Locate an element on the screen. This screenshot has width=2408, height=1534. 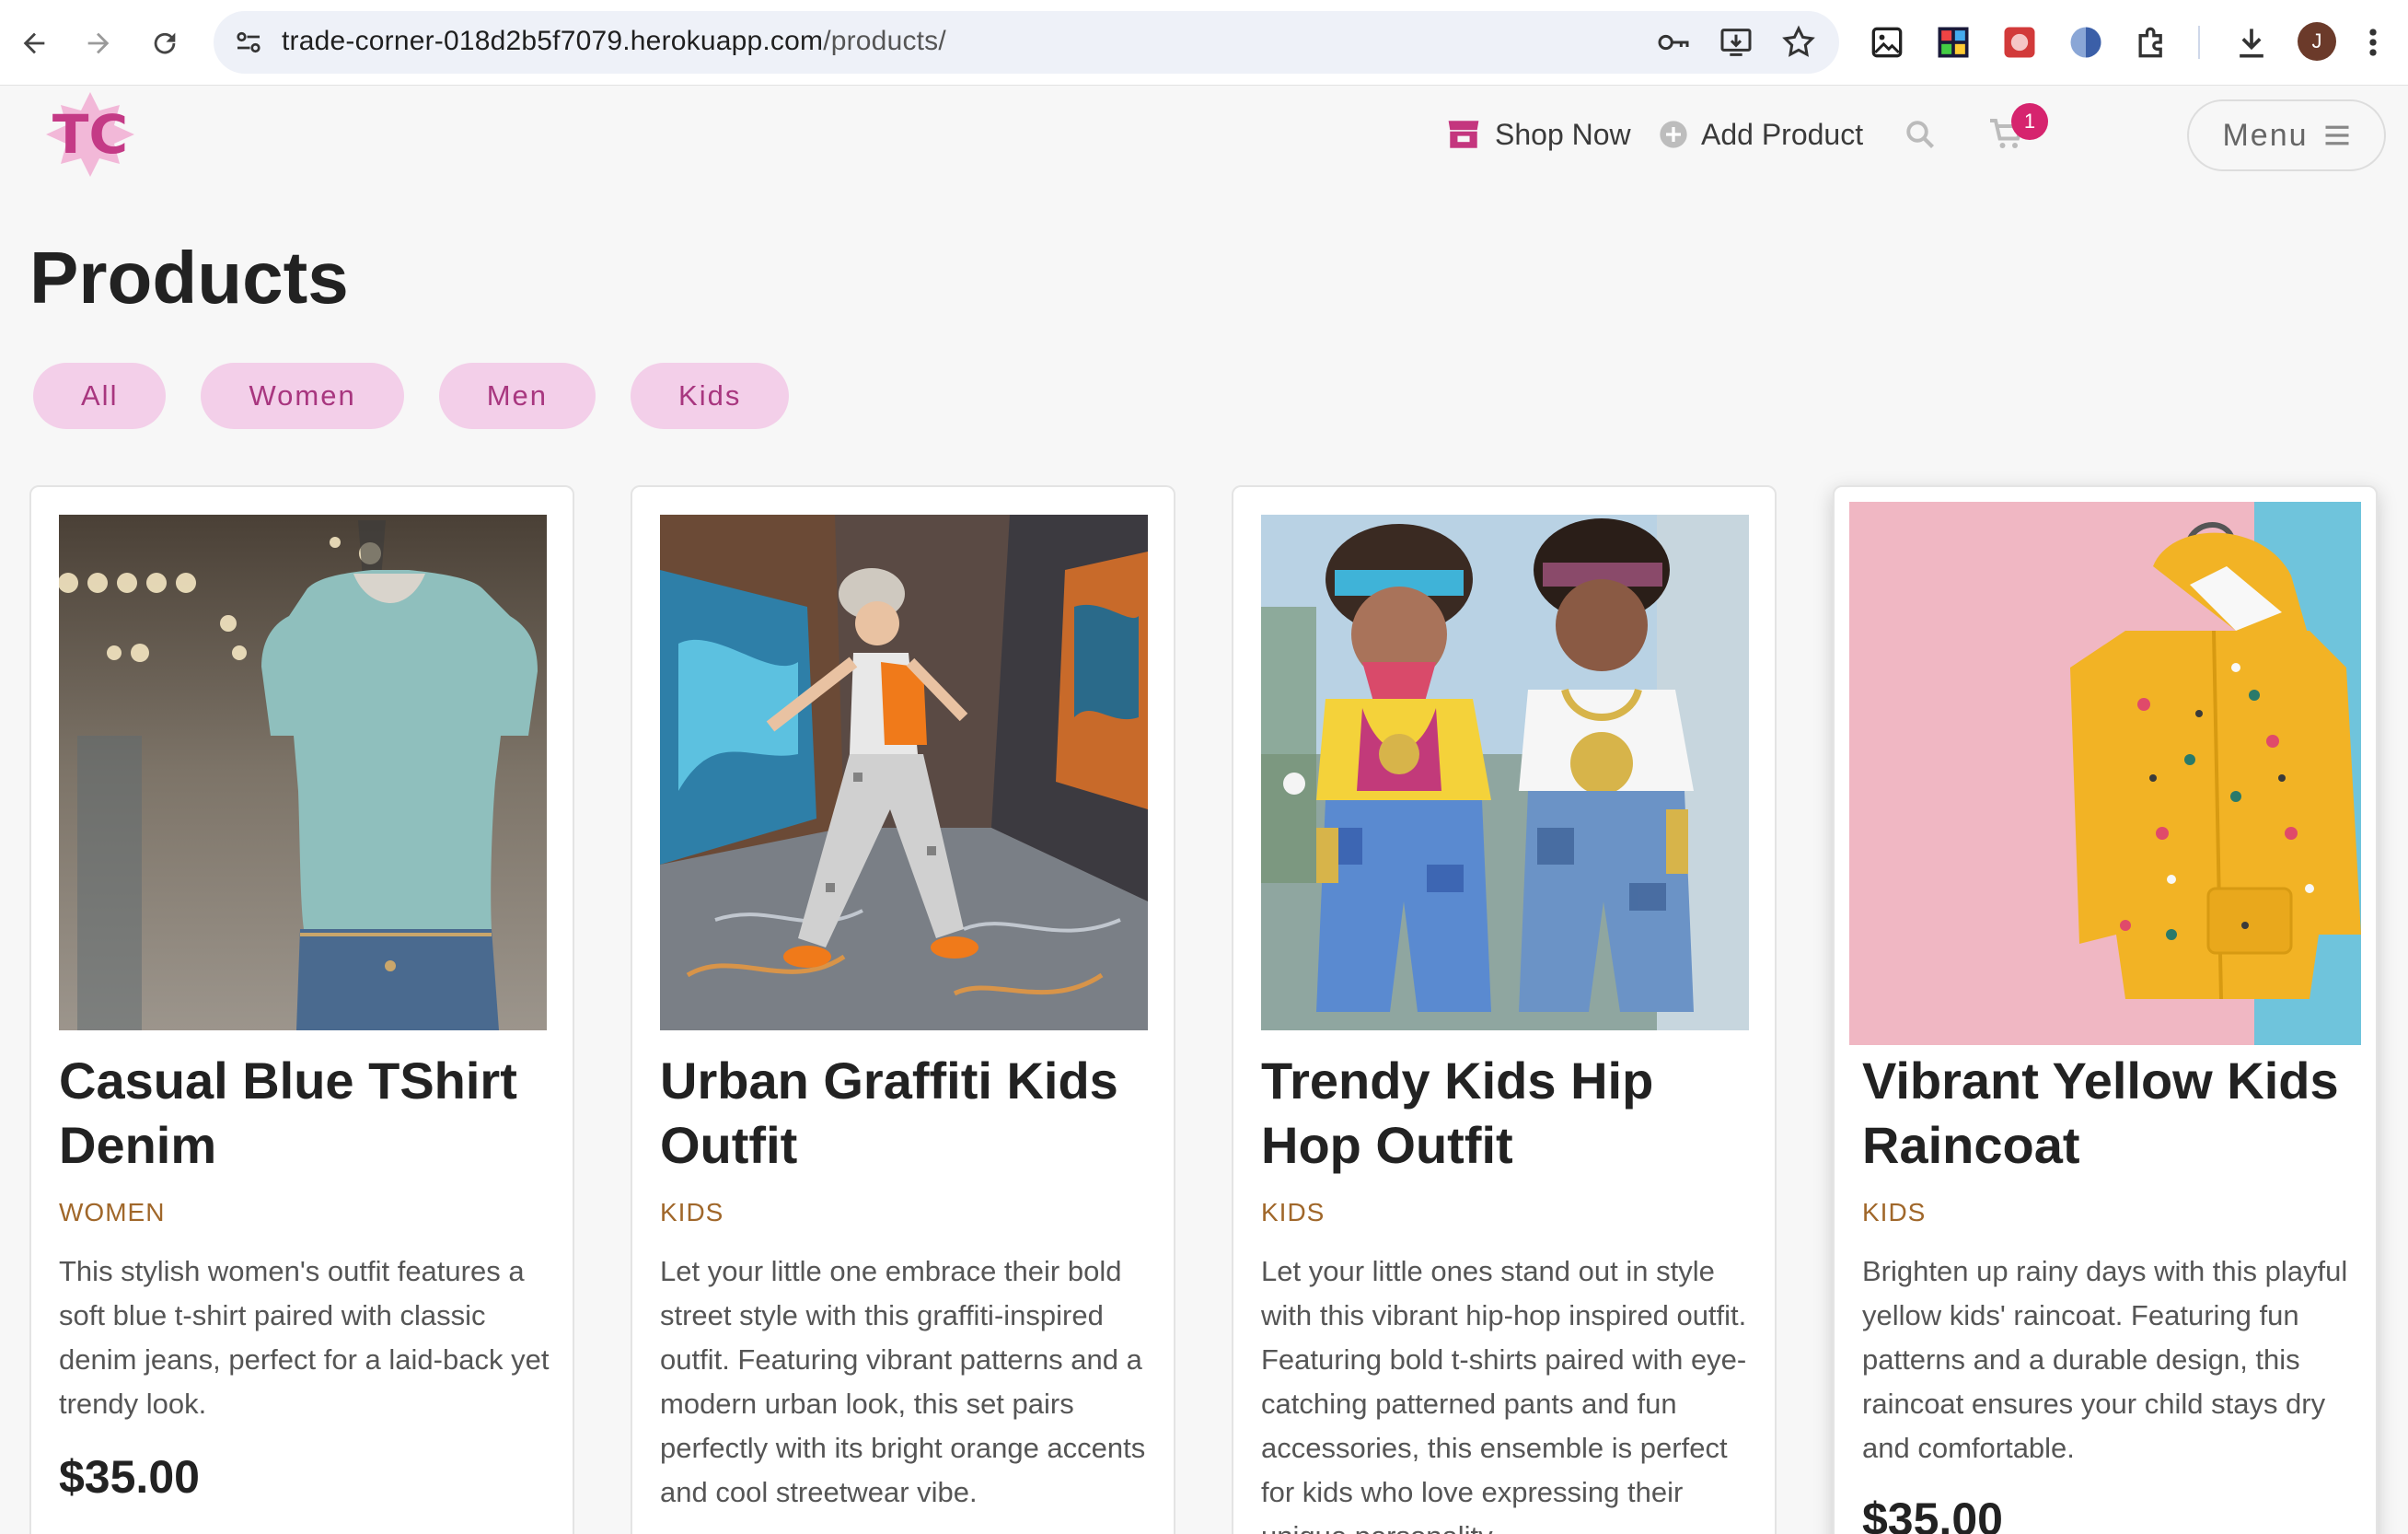
filter-all: All is located at coordinates (100, 396).